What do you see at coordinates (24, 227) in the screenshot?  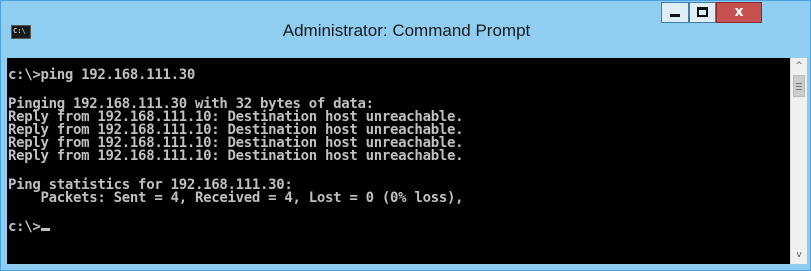 I see `prompt-text: c:\>` at bounding box center [24, 227].